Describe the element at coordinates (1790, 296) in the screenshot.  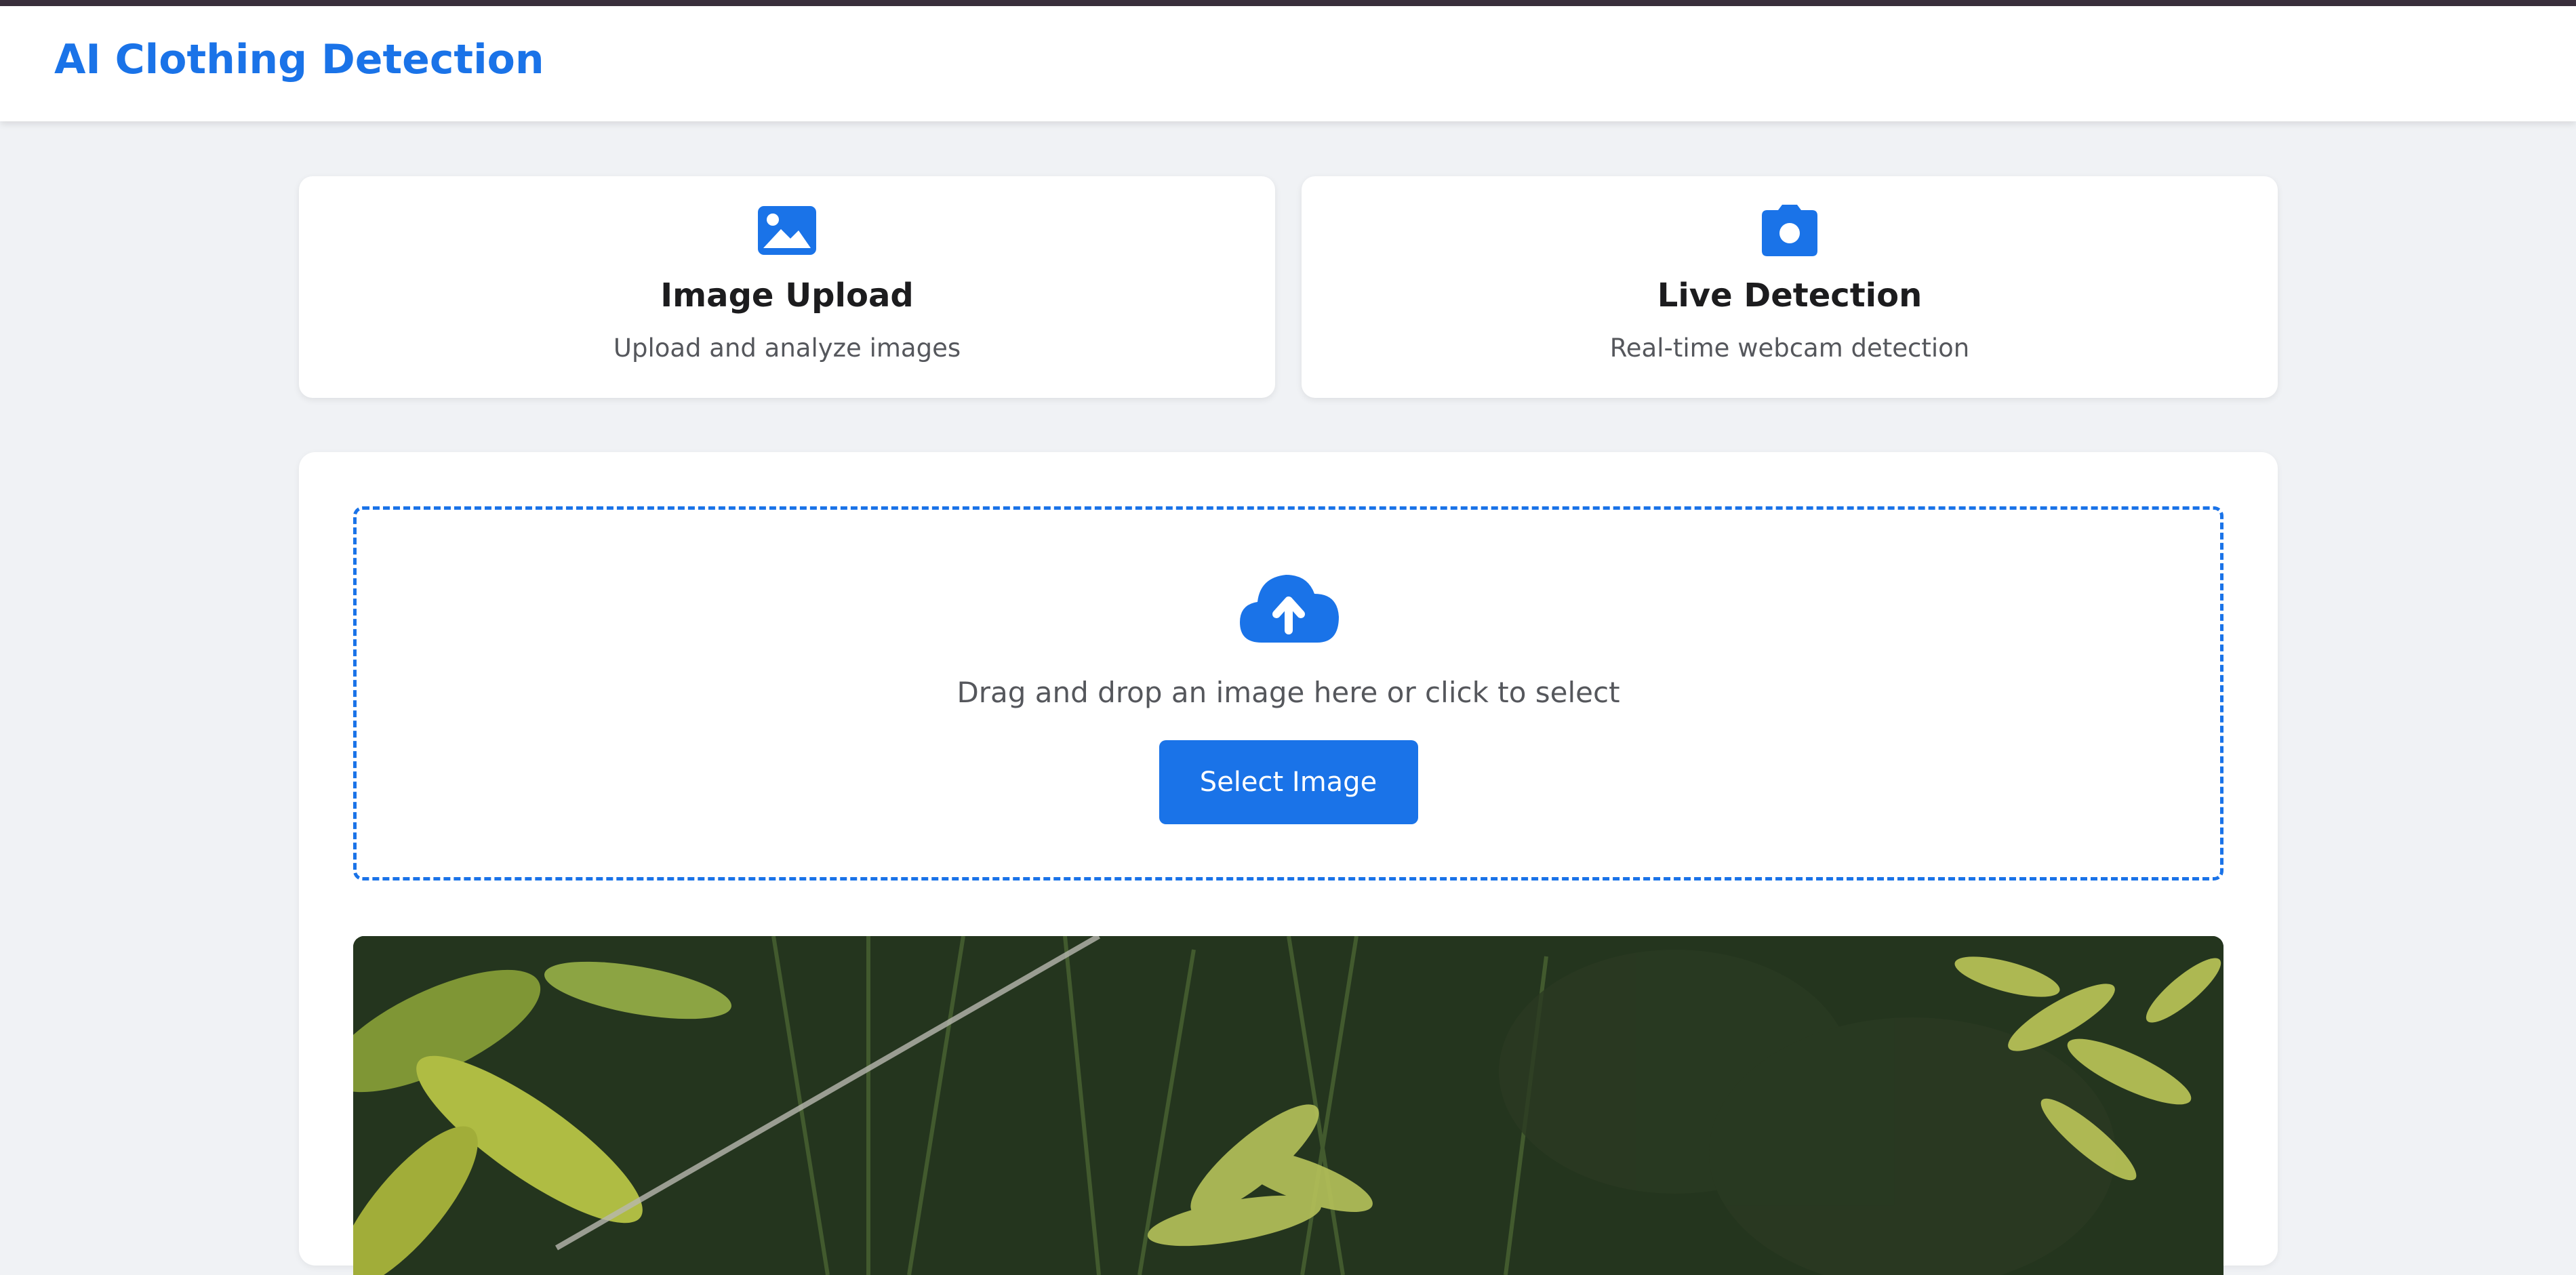
I see `mode-card-title: Live Detection` at that location.